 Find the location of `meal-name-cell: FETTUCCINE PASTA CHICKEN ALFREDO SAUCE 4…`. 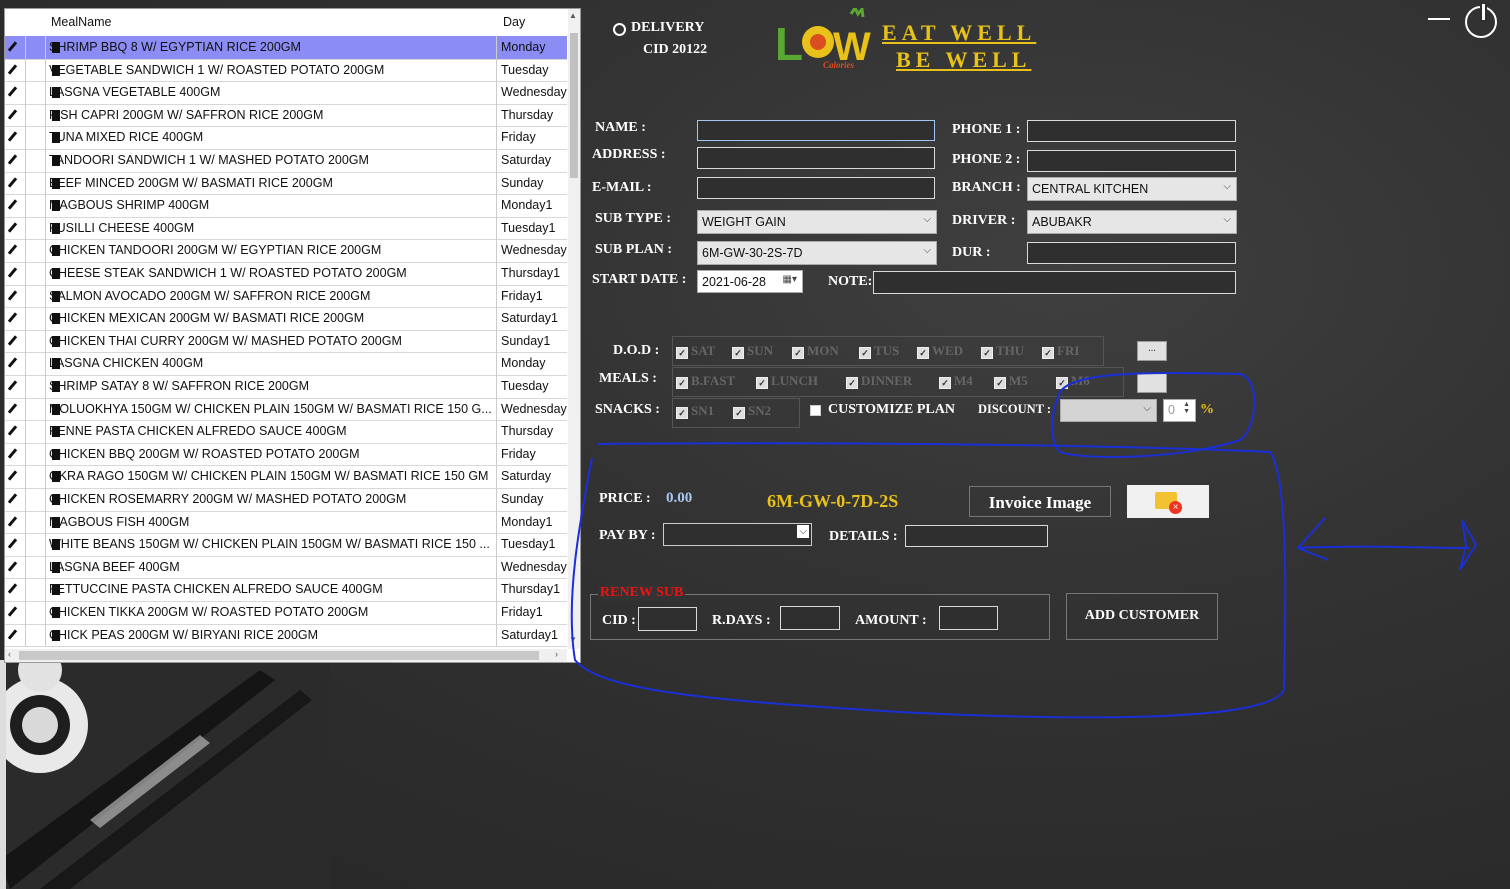

meal-name-cell: FETTUCCINE PASTA CHICKEN ALFREDO SAUCE 4… is located at coordinates (272, 589).